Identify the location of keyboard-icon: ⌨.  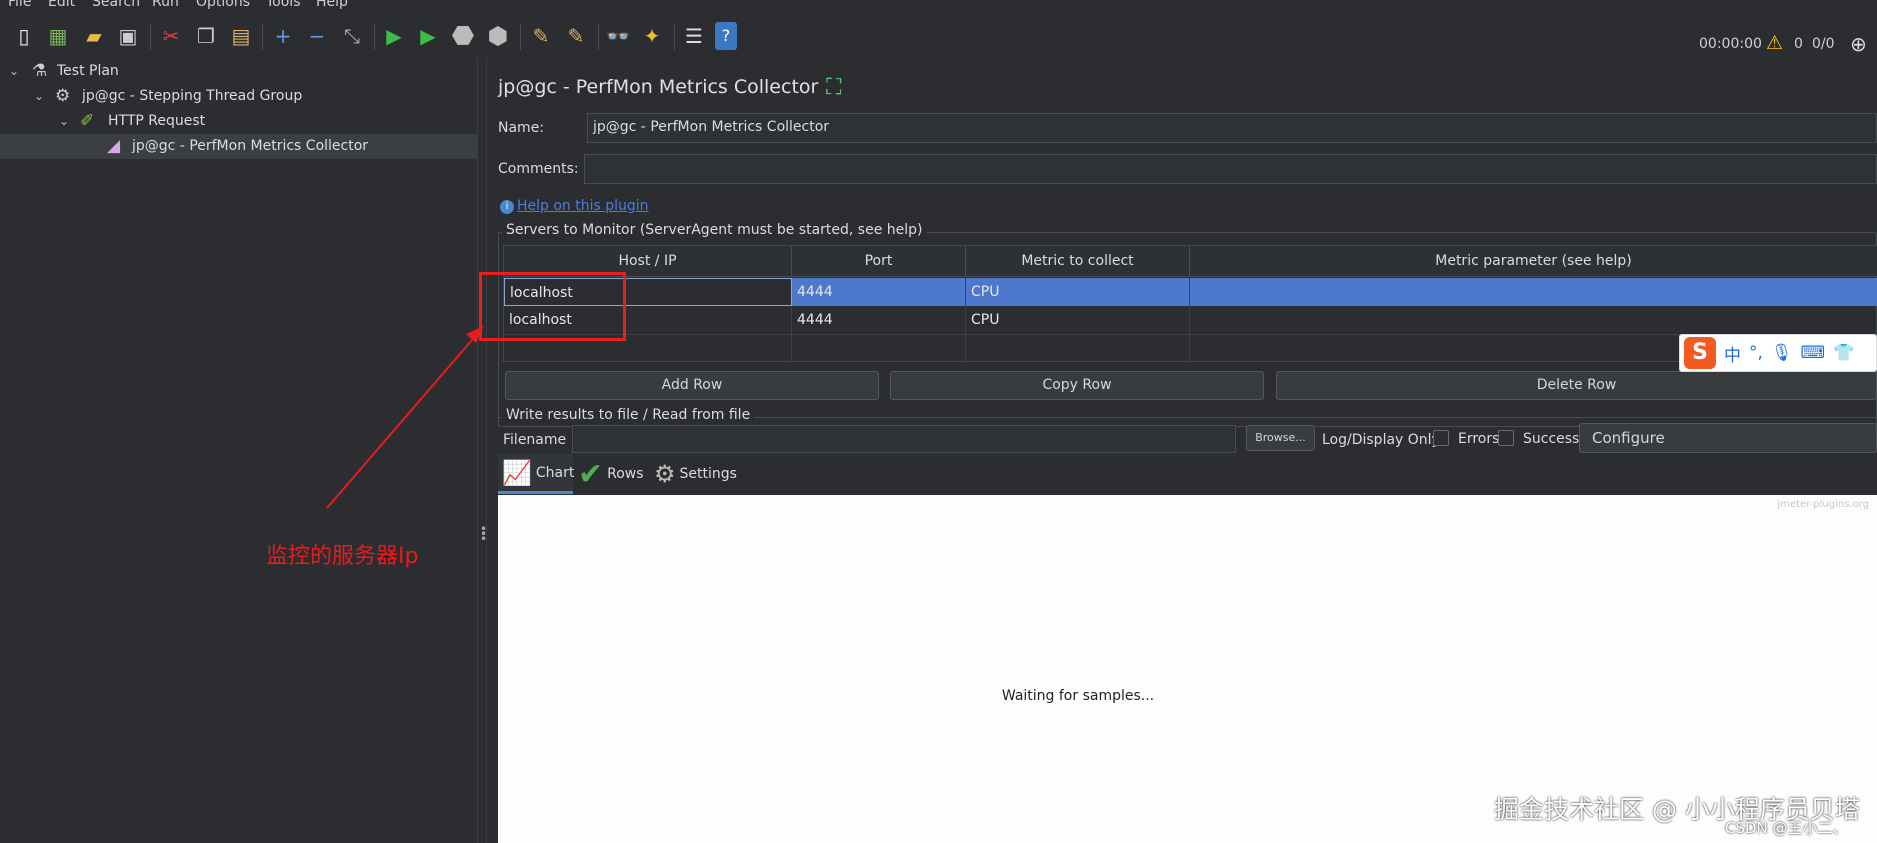
(1813, 353).